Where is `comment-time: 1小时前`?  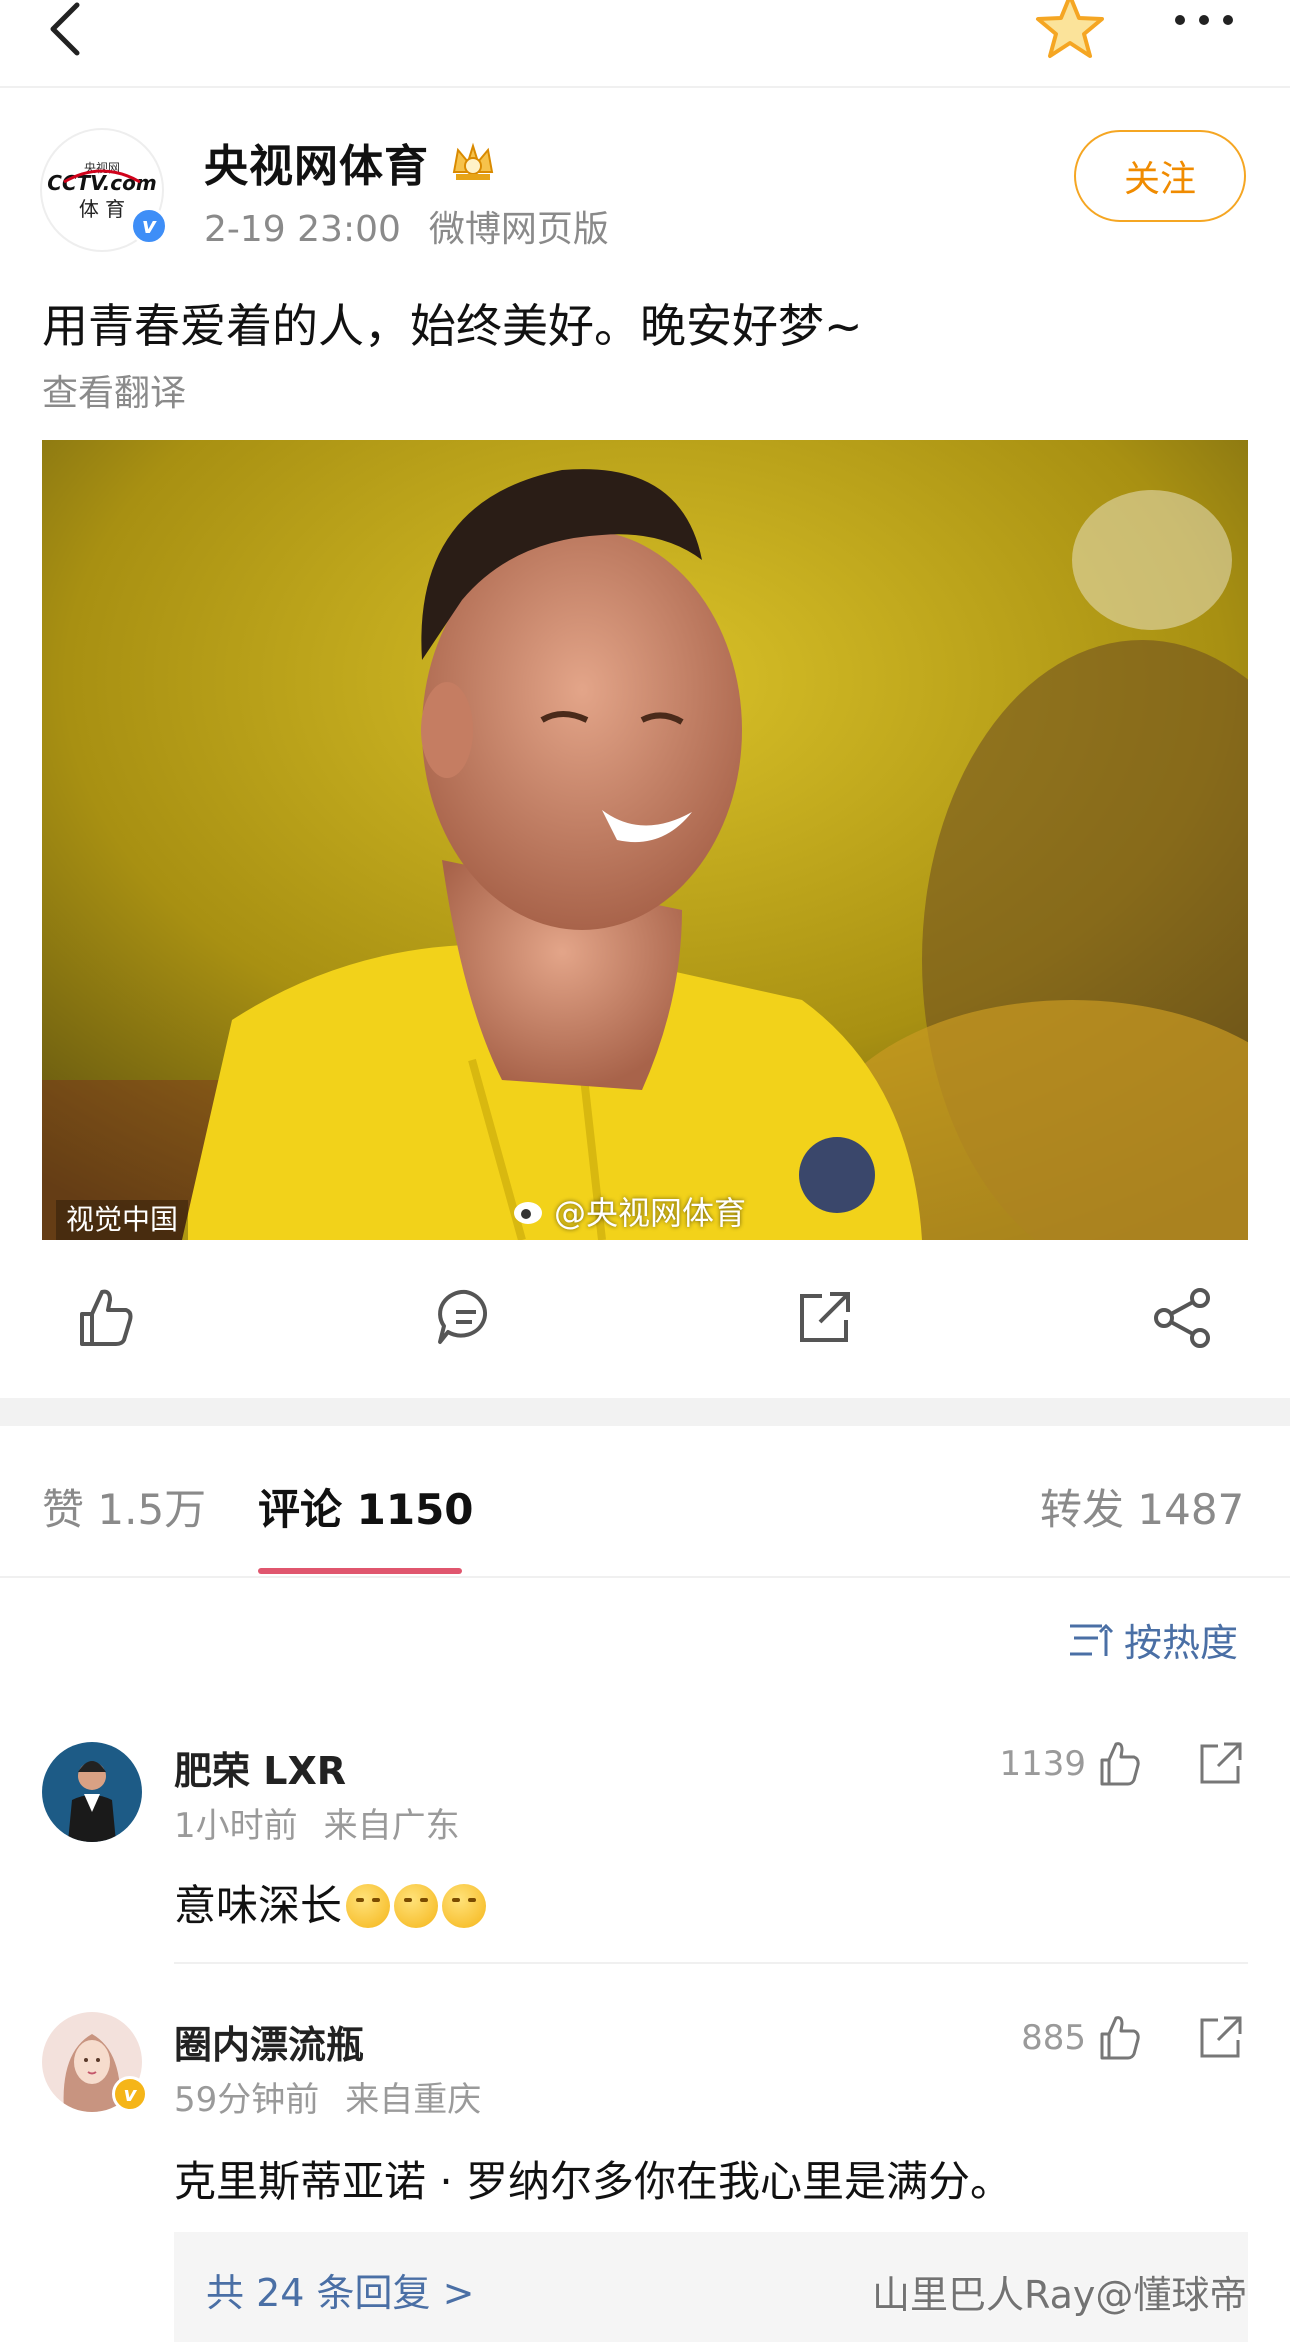 comment-time: 1小时前 is located at coordinates (236, 1826).